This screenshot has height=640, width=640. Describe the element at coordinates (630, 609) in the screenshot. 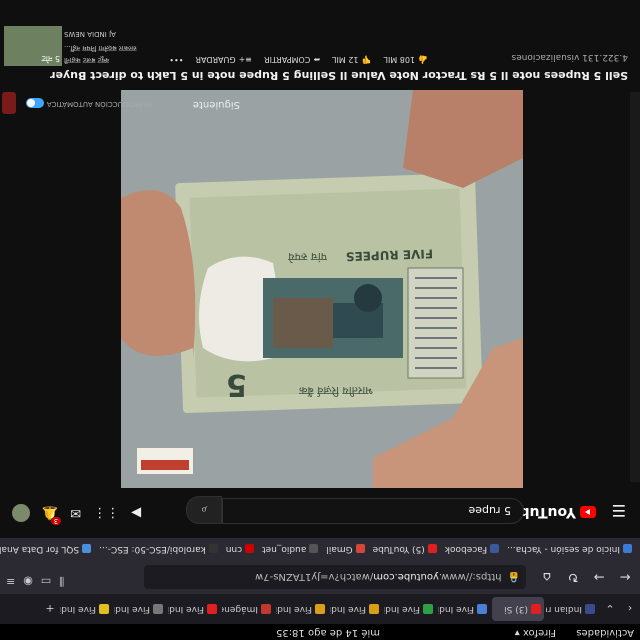

I see `tab-scroll-left-icon: ‹` at that location.